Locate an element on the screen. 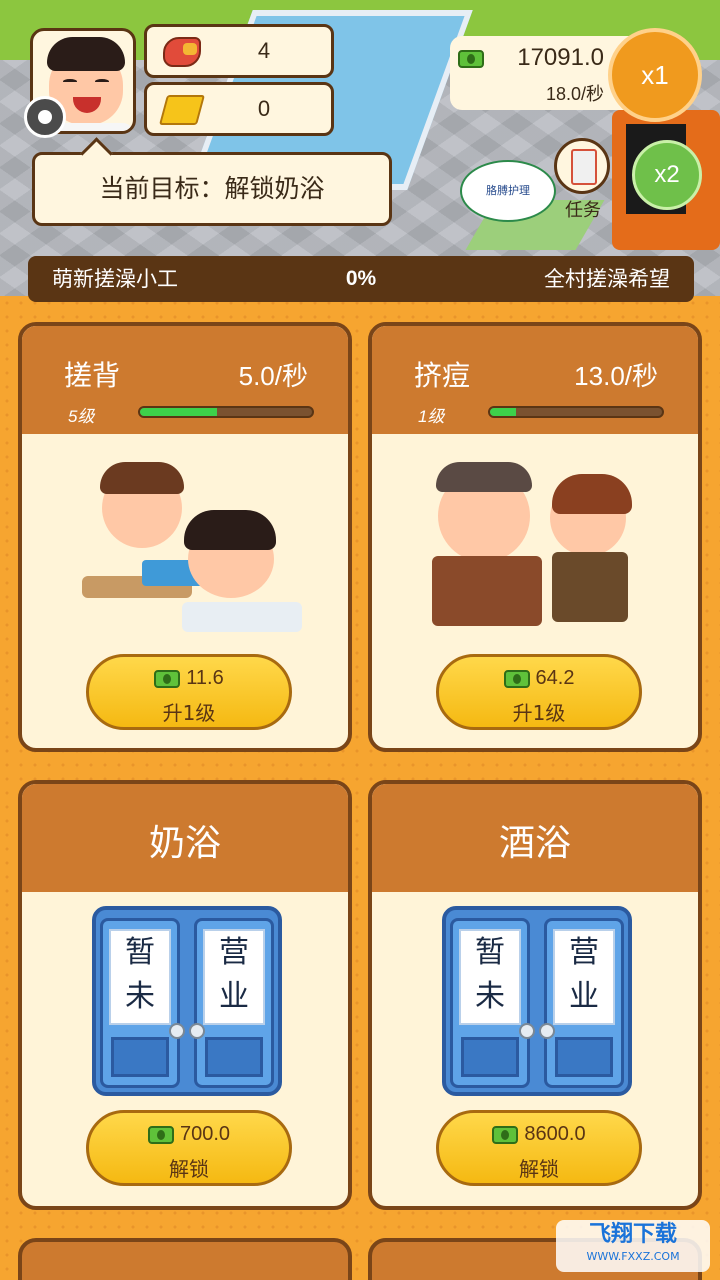 The width and height of the screenshot is (720, 1280). gold-bar-icon is located at coordinates (182, 110).